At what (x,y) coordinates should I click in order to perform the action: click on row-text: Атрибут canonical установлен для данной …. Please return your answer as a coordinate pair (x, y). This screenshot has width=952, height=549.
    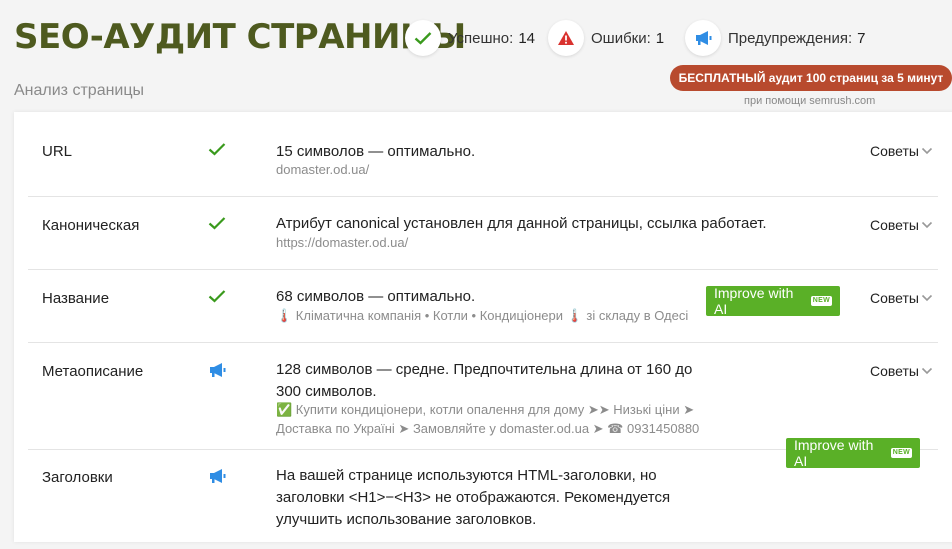
    Looking at the image, I should click on (521, 223).